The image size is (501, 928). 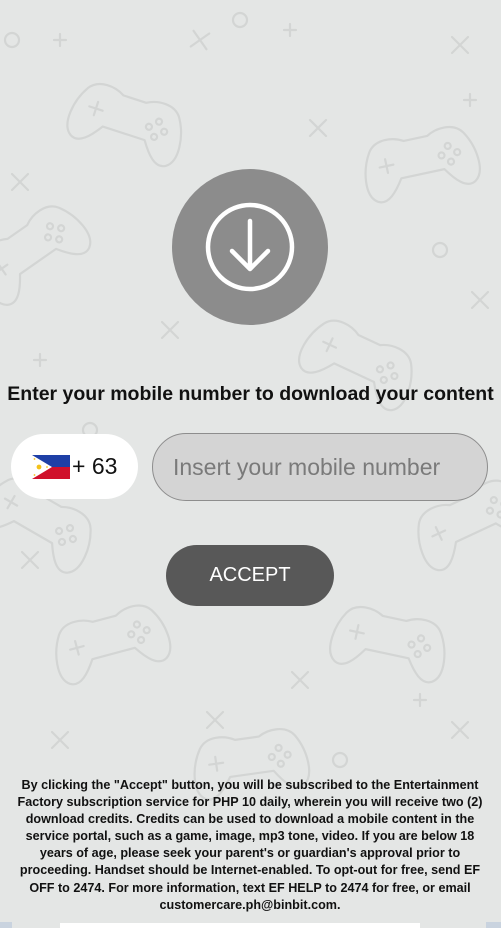 What do you see at coordinates (493, 925) in the screenshot?
I see `bottom-right-edge` at bounding box center [493, 925].